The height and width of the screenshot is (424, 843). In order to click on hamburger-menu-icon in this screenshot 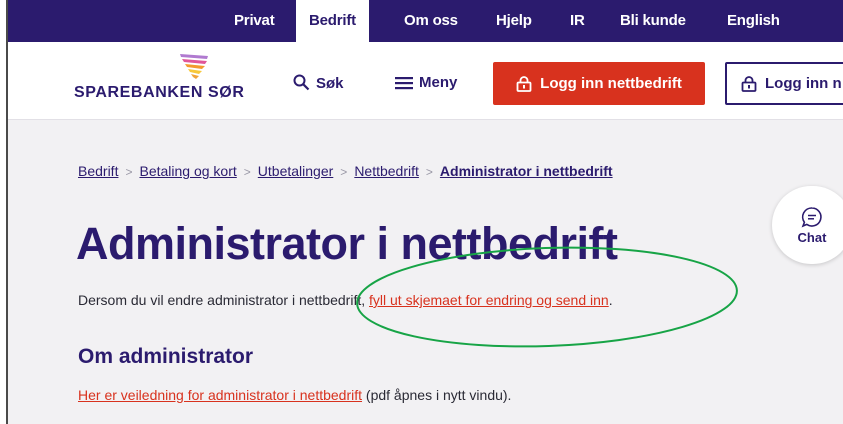, I will do `click(404, 83)`.